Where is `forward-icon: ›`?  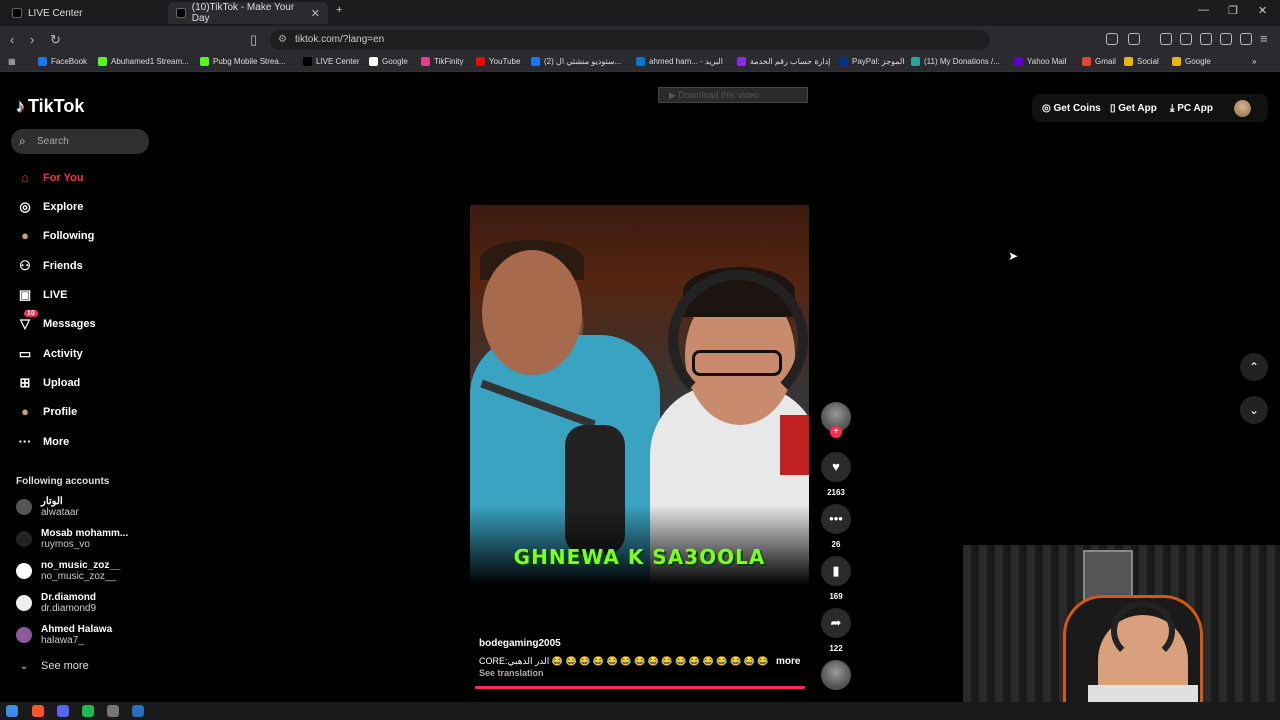
forward-icon: › is located at coordinates (32, 39).